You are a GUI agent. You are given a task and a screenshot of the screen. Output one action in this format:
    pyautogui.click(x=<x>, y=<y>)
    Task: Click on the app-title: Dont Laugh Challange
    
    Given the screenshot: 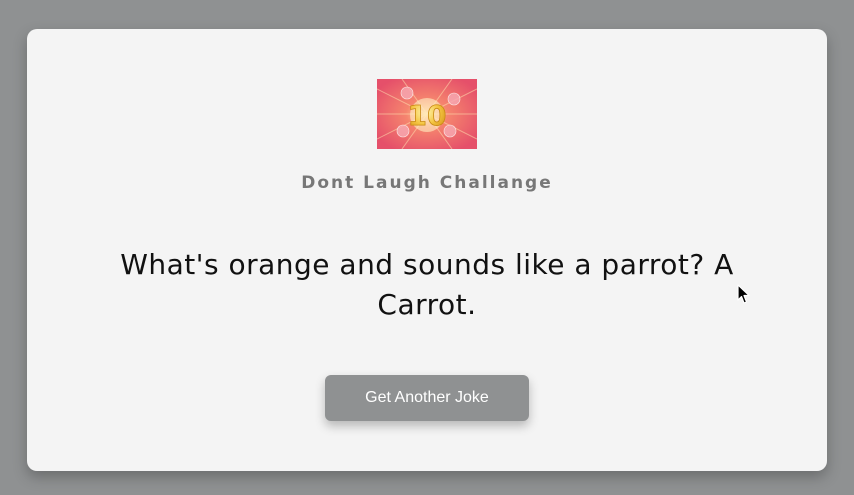 What is the action you would take?
    pyautogui.click(x=427, y=183)
    